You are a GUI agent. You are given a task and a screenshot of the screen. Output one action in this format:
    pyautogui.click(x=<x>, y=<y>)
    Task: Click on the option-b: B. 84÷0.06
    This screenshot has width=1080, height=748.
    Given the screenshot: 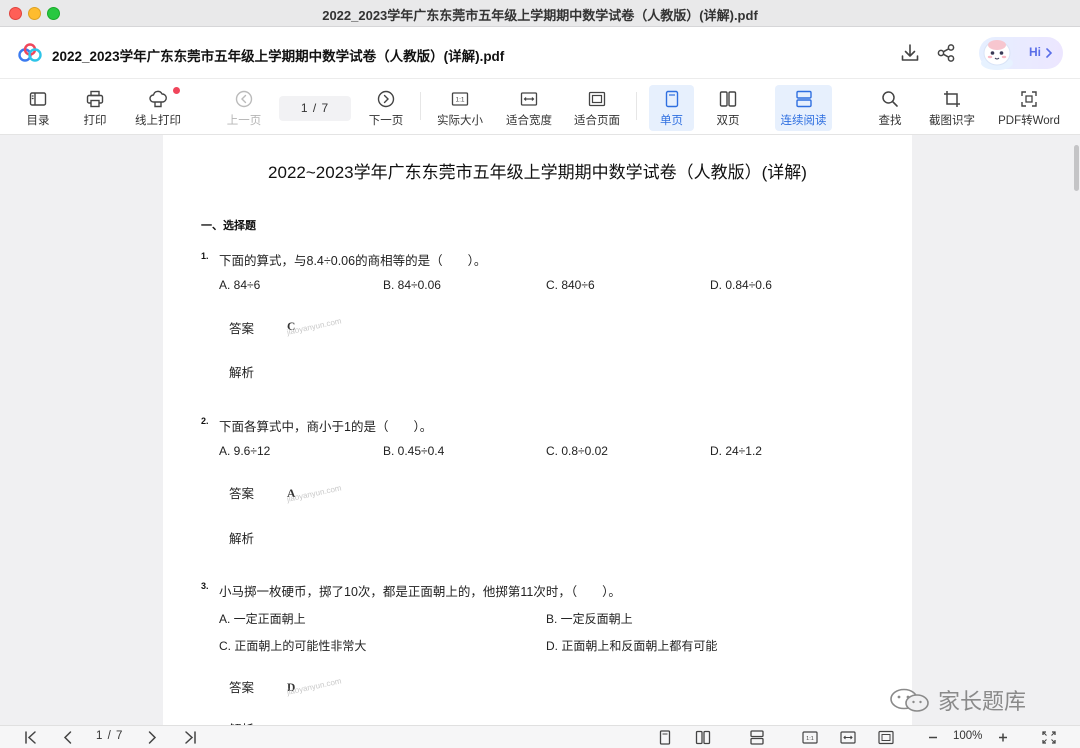 What is the action you would take?
    pyautogui.click(x=412, y=285)
    